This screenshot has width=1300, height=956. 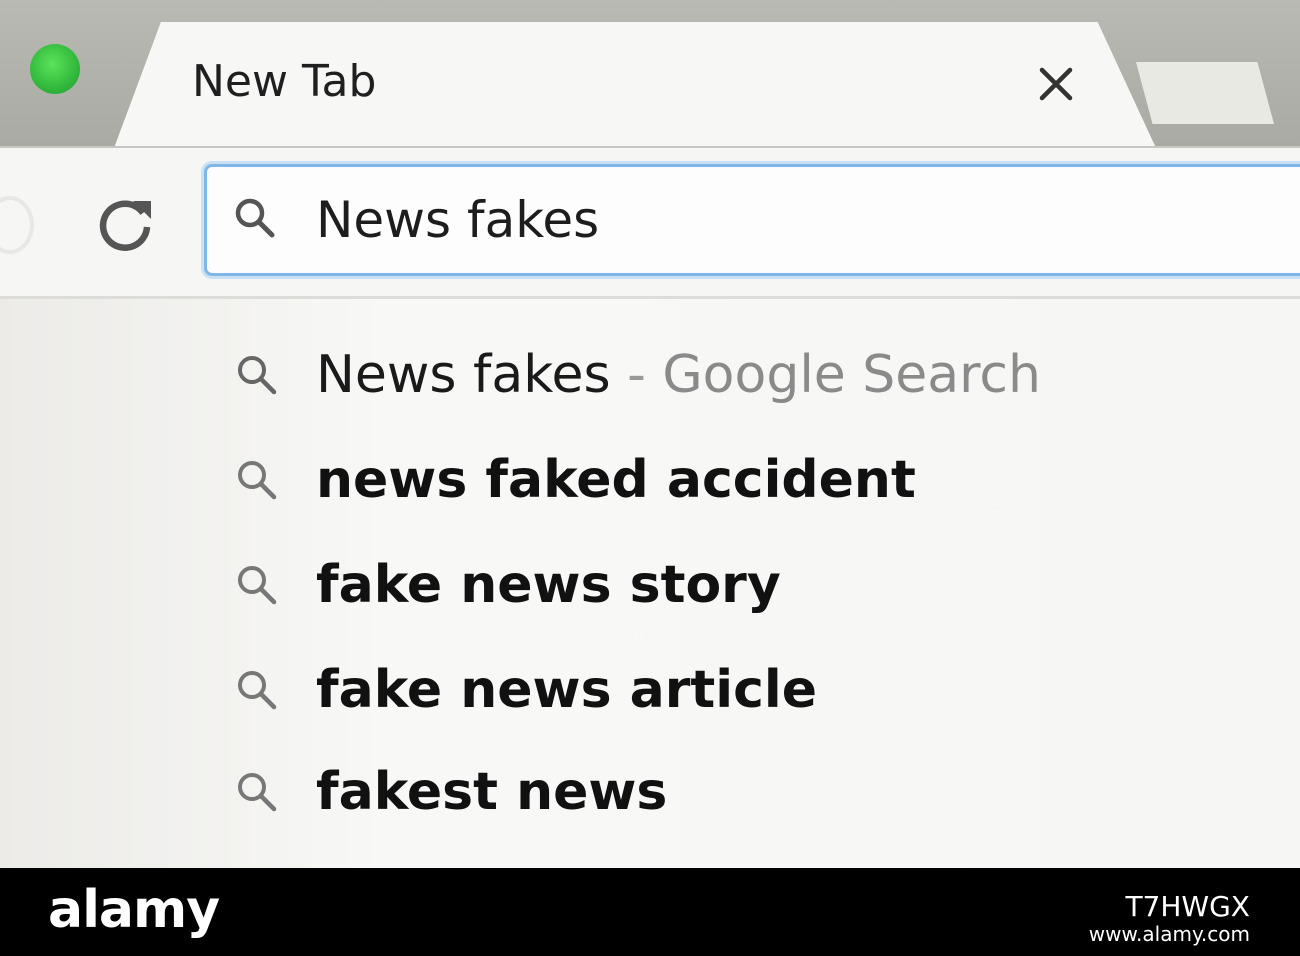 What do you see at coordinates (1205, 93) in the screenshot?
I see `new-tab-button` at bounding box center [1205, 93].